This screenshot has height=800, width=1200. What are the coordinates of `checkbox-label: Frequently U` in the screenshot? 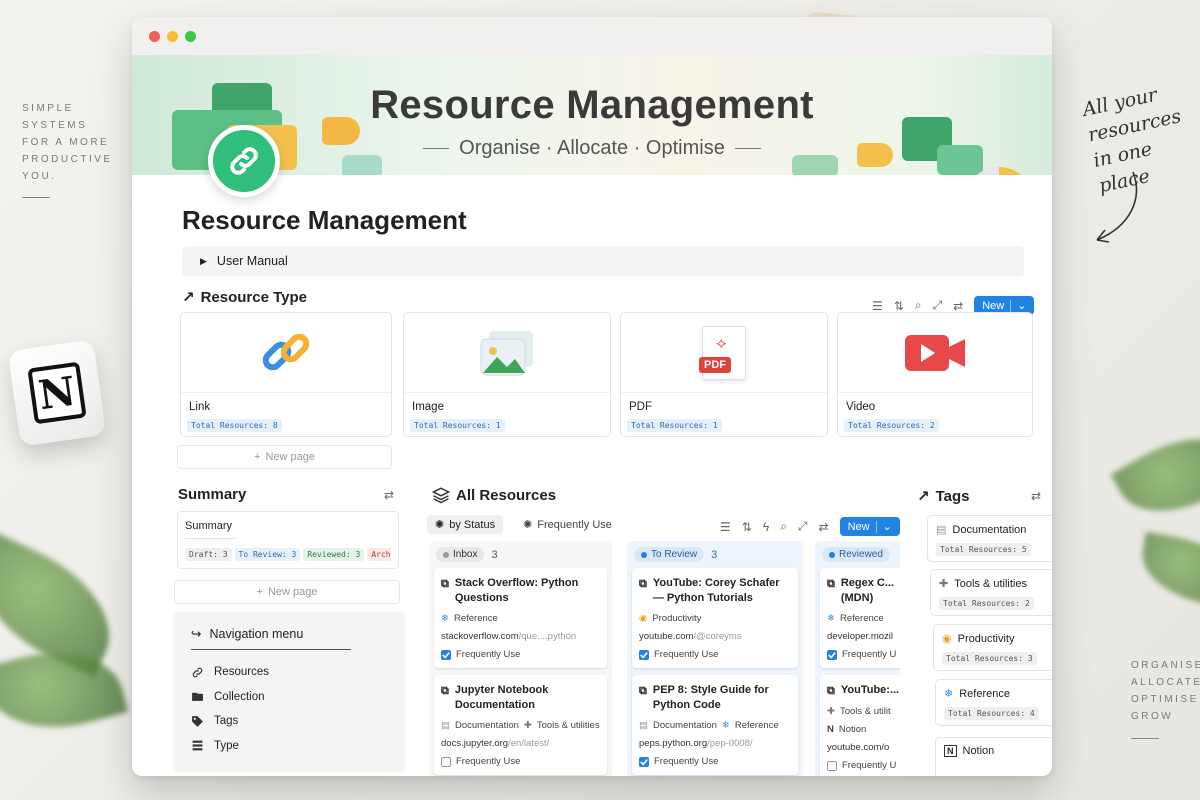 It's located at (869, 654).